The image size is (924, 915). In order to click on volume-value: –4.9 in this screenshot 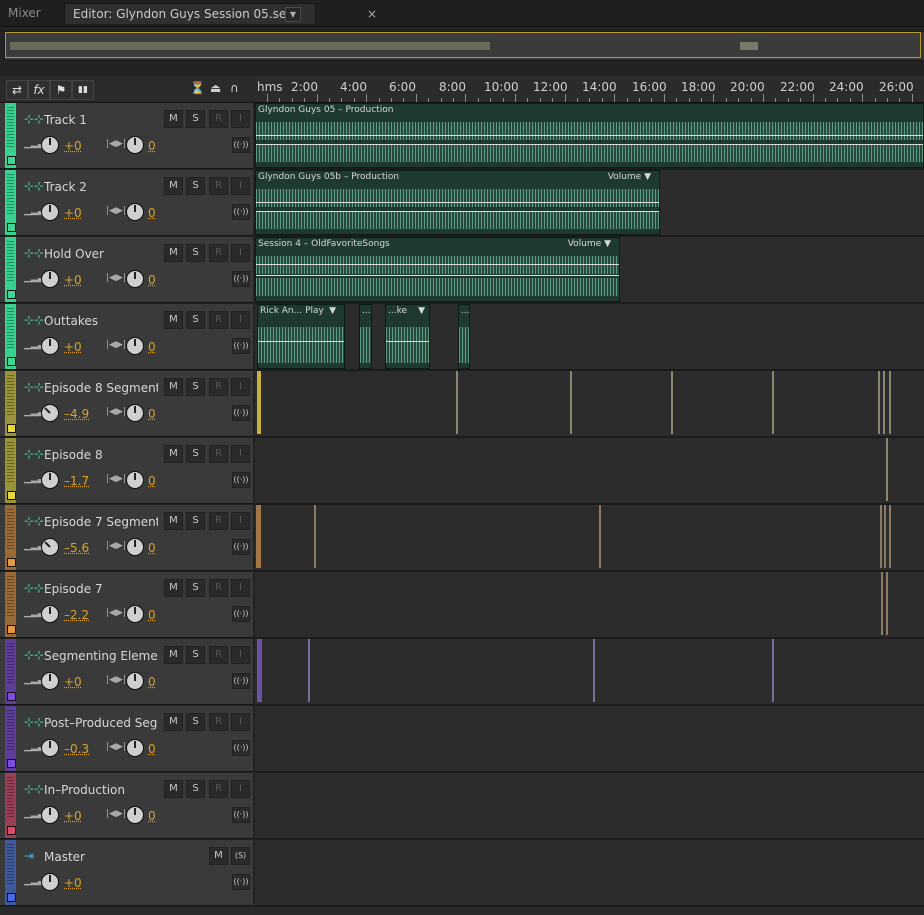, I will do `click(76, 414)`.